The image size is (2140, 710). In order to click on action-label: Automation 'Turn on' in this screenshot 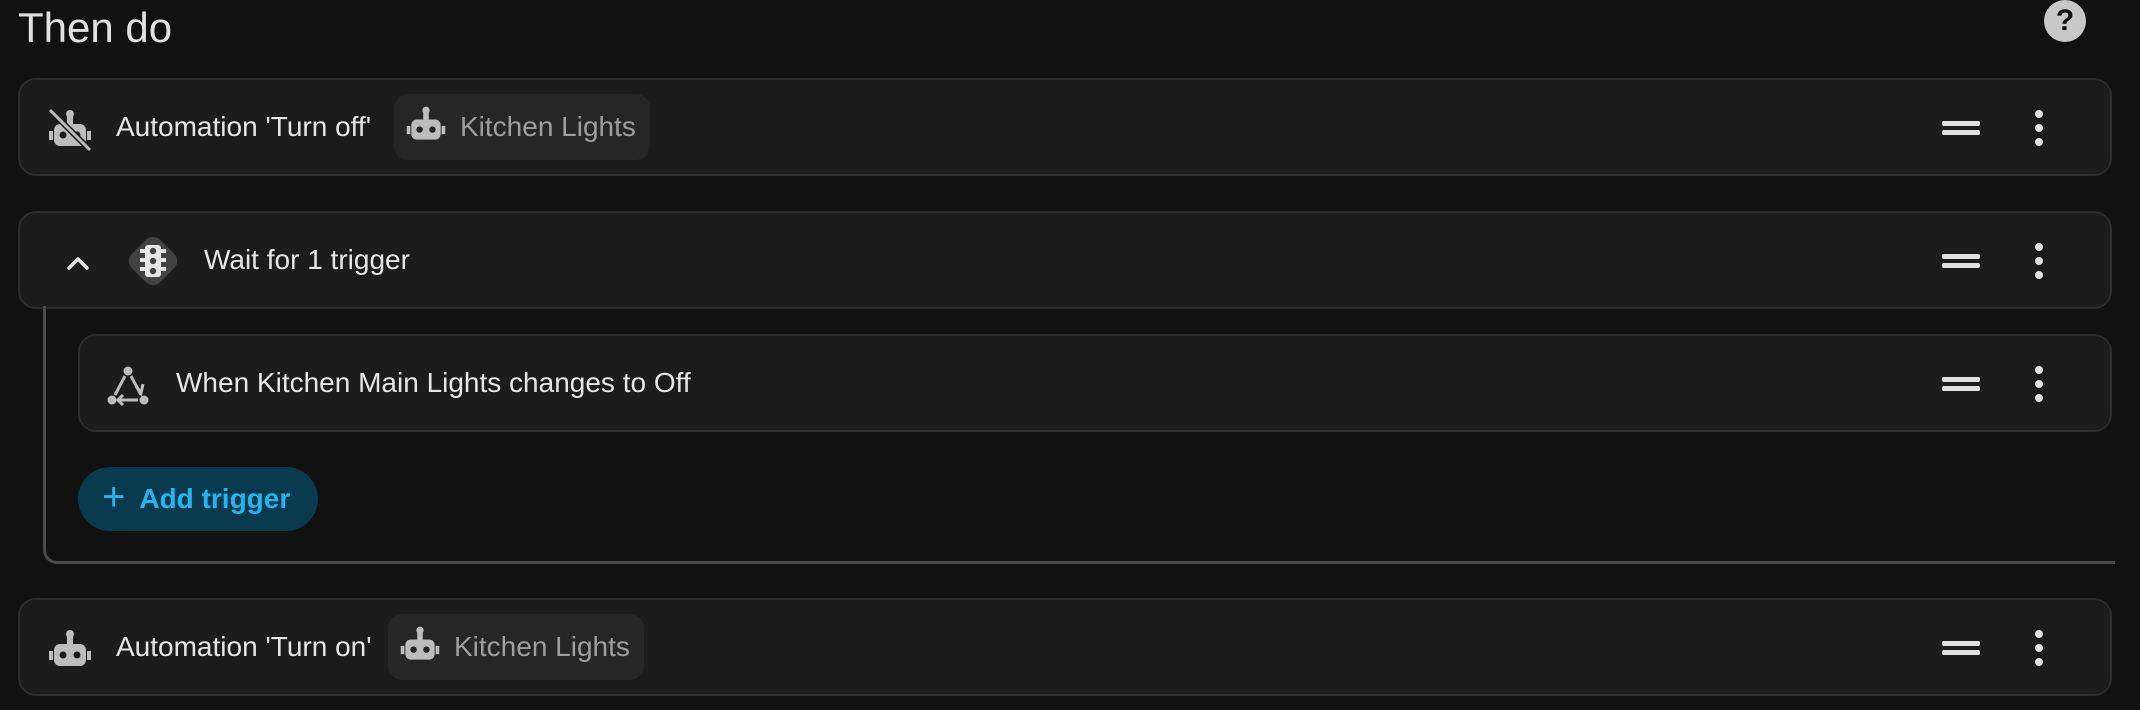, I will do `click(244, 646)`.